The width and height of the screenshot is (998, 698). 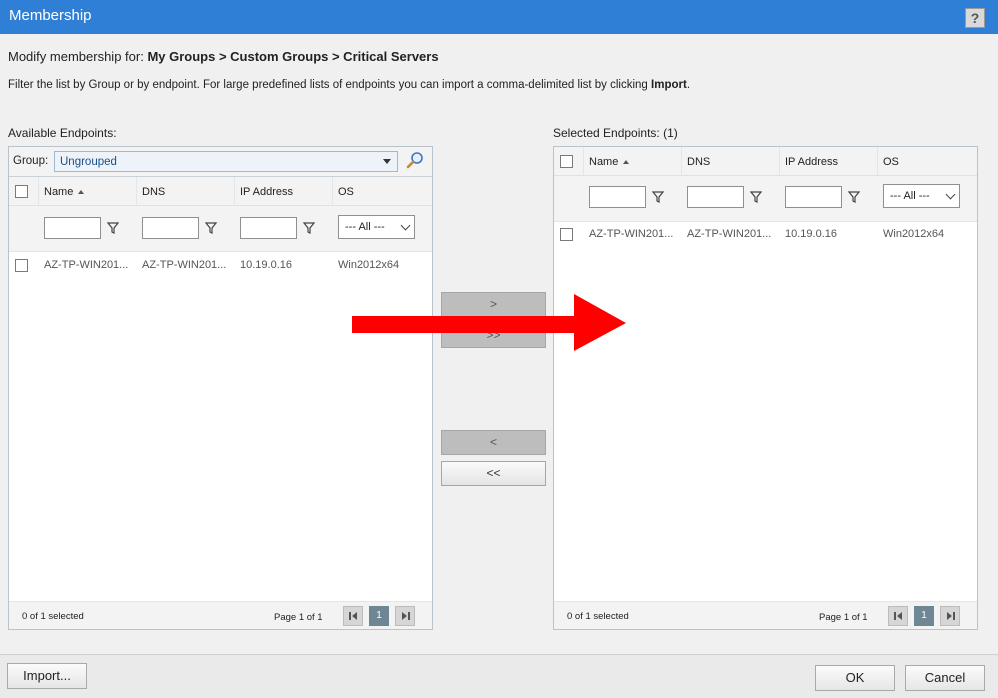 What do you see at coordinates (78, 56) in the screenshot?
I see `modify-prefix: Modify membership for:` at bounding box center [78, 56].